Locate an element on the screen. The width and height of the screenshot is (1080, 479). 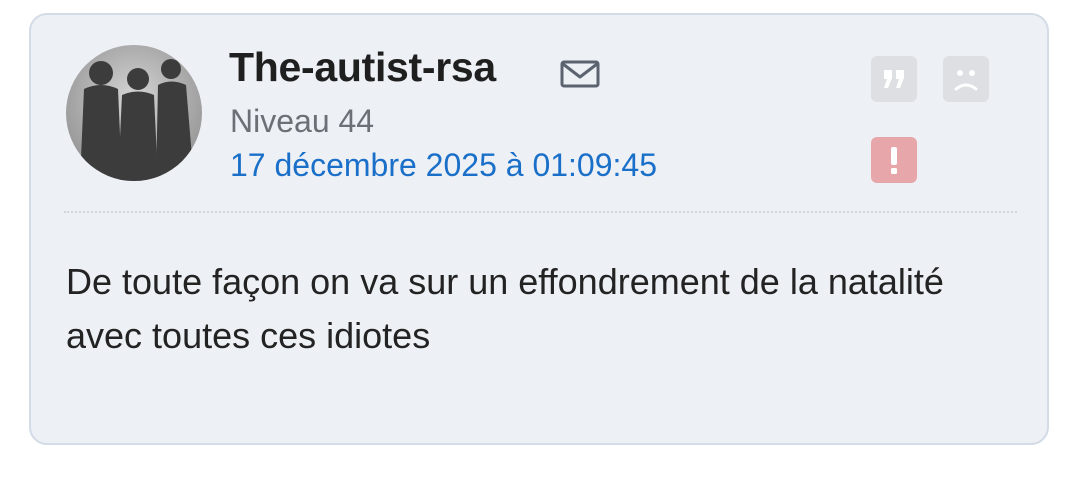
report-button is located at coordinates (894, 160).